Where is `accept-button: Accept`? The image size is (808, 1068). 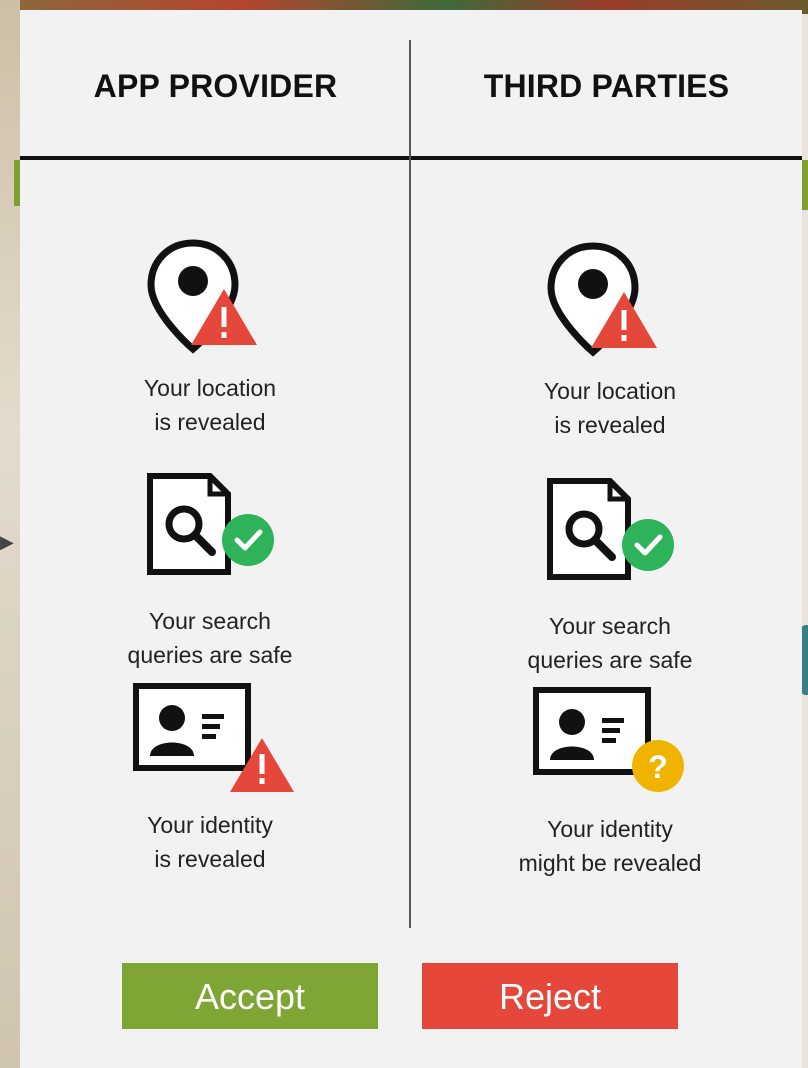
accept-button: Accept is located at coordinates (250, 996).